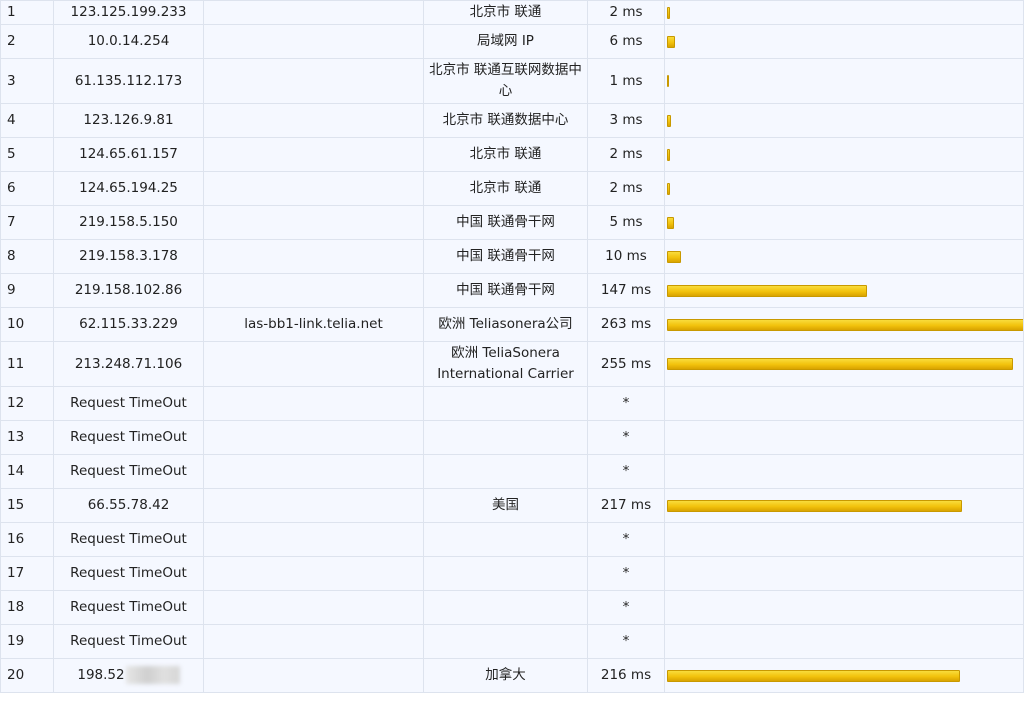 The width and height of the screenshot is (1024, 702). What do you see at coordinates (512, 12) in the screenshot?
I see `table-row: 1 123.125.199.233 北京市 联通 2 ms` at bounding box center [512, 12].